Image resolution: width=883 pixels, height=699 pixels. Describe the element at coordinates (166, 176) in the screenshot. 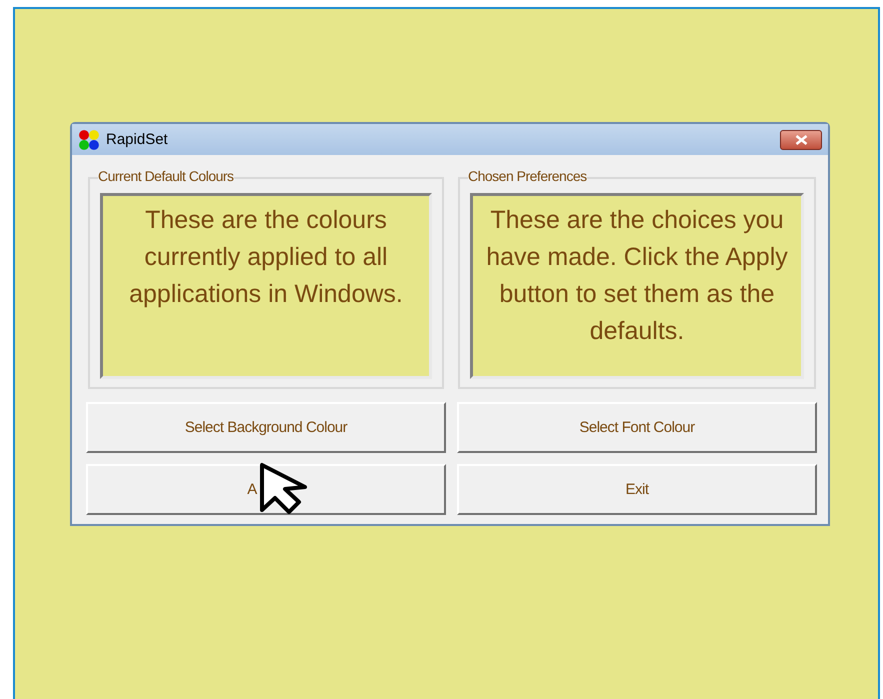

I see `group-title: Current Default Colours` at that location.